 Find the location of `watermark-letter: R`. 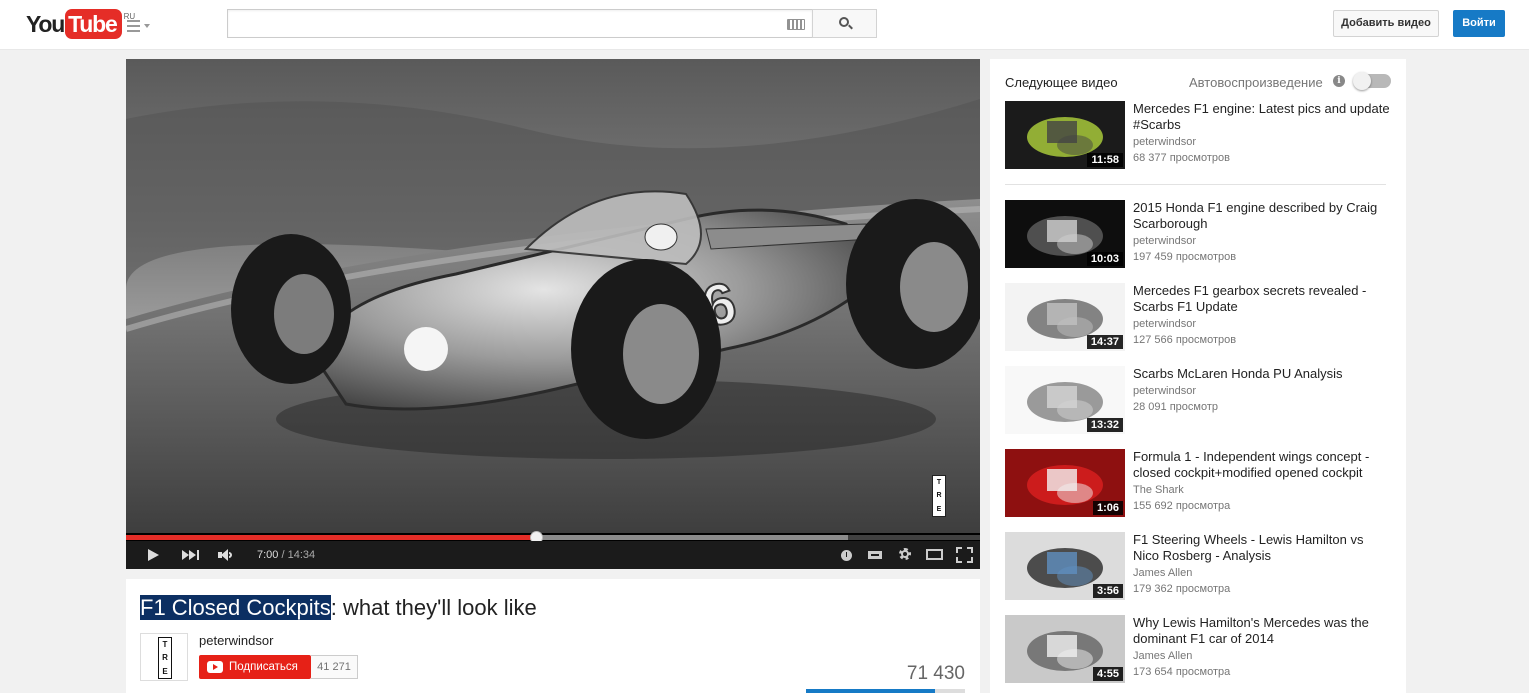

watermark-letter: R is located at coordinates (939, 496).